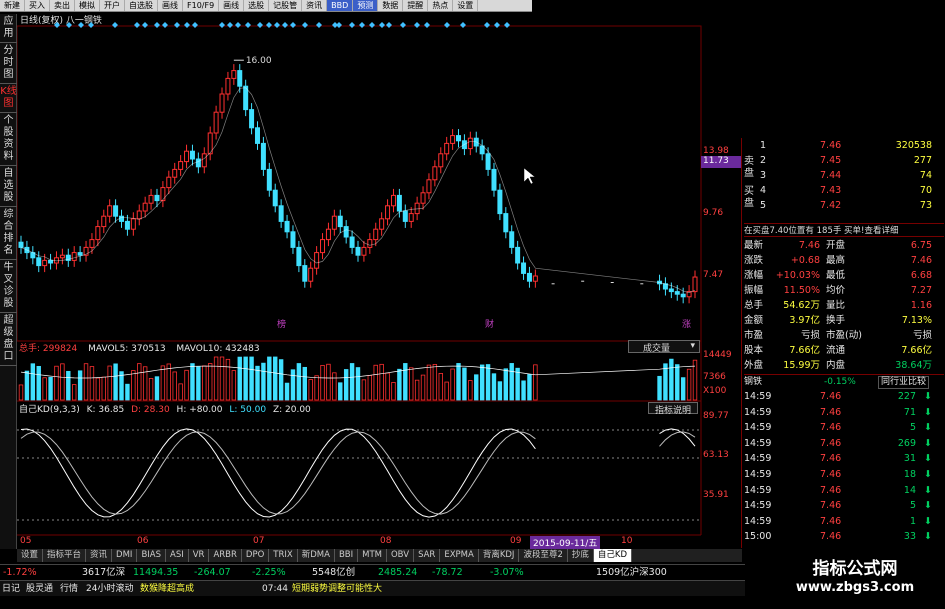 This screenshot has width=945, height=609. I want to click on quote-value: +10.03%, so click(797, 275).